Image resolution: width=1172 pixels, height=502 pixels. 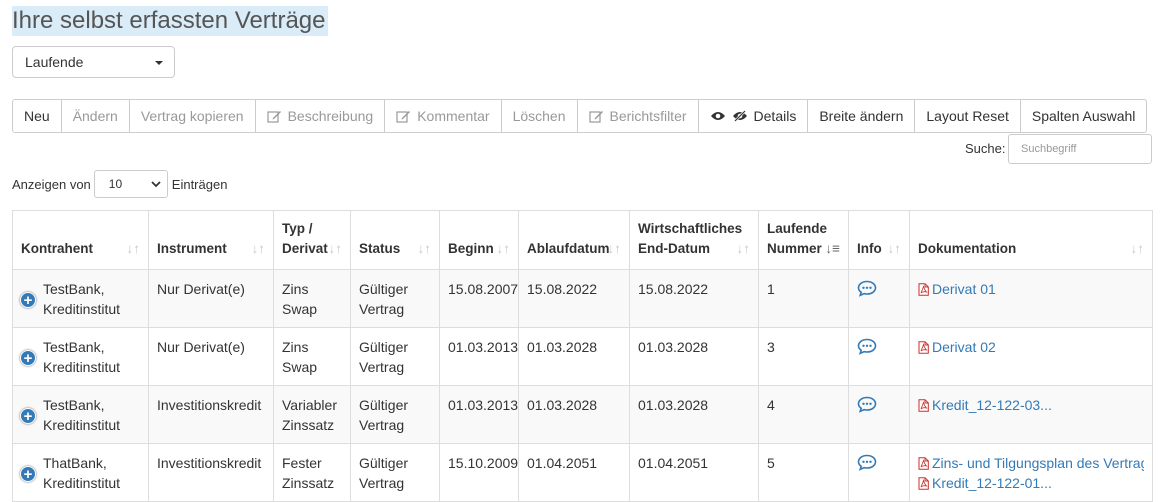 What do you see at coordinates (211, 240) in the screenshot?
I see `col-header-instrument: Instrument ↓↑` at bounding box center [211, 240].